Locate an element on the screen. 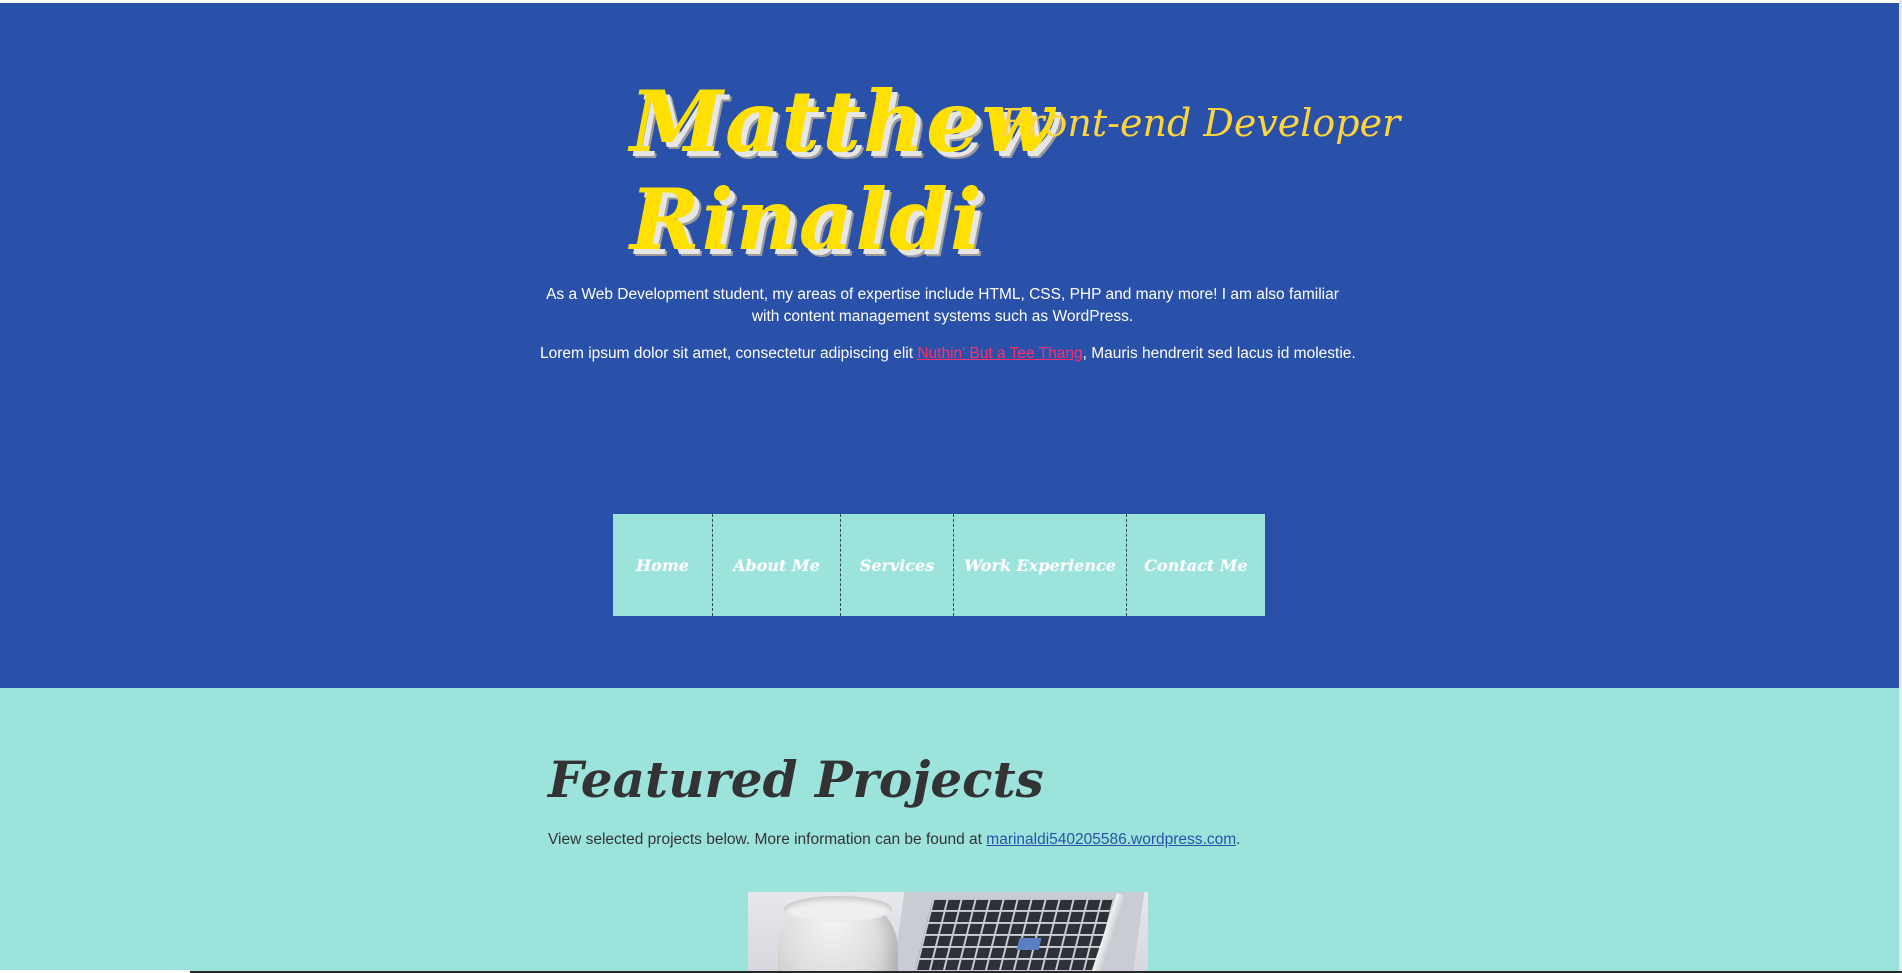 This screenshot has width=1902, height=973. nav-item-home: Home is located at coordinates (663, 565).